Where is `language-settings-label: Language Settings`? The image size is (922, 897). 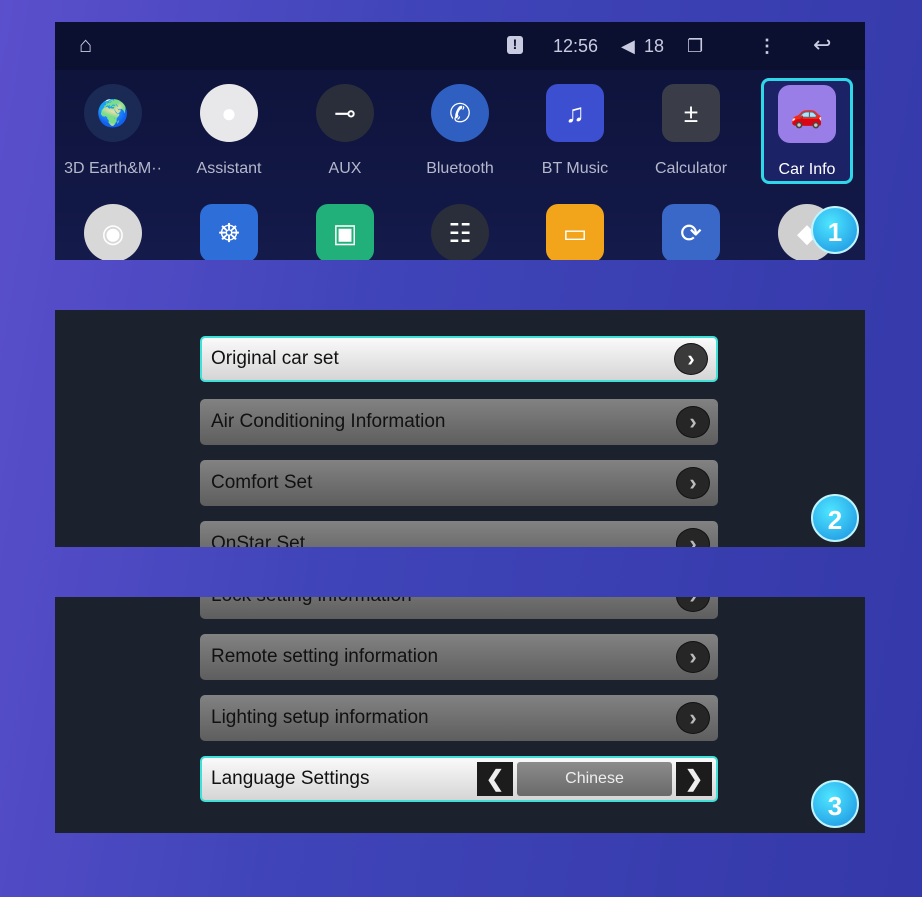 language-settings-label: Language Settings is located at coordinates (290, 778).